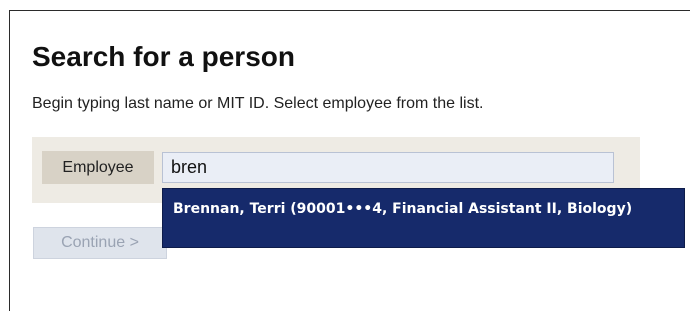 The height and width of the screenshot is (311, 690). What do you see at coordinates (388, 167) in the screenshot?
I see `employee-search-input` at bounding box center [388, 167].